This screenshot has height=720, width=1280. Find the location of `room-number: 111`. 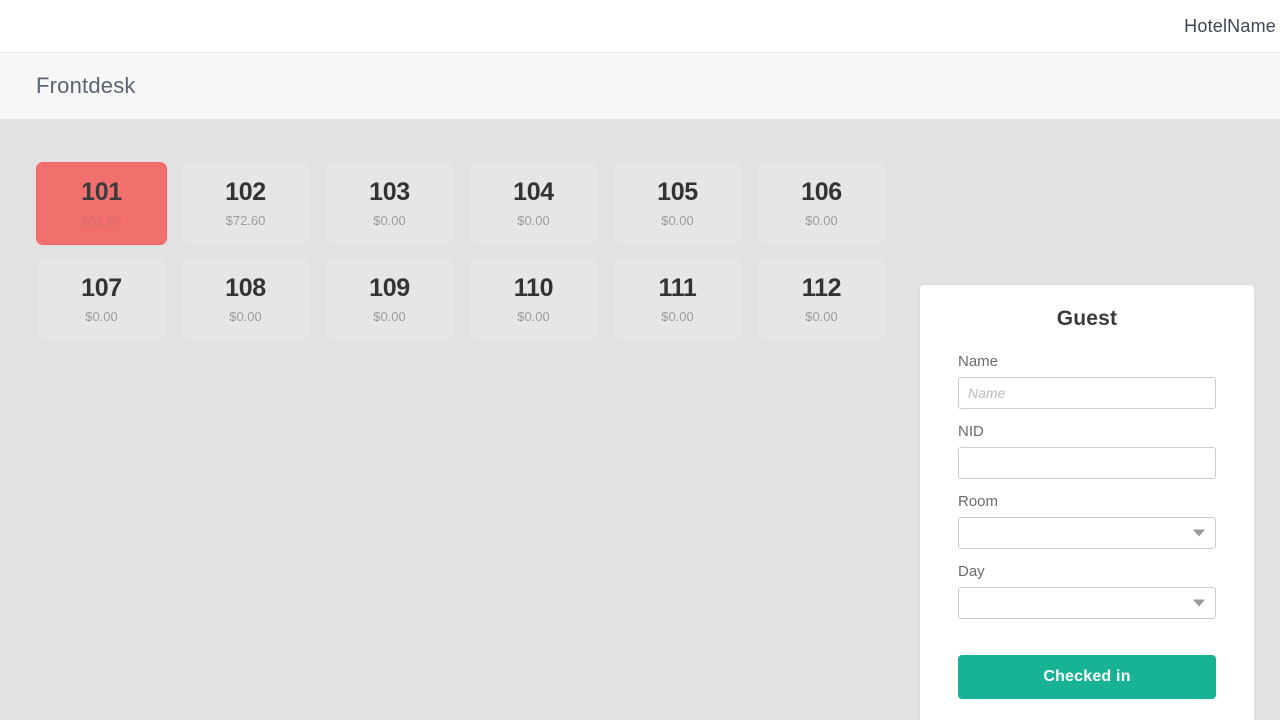

room-number: 111 is located at coordinates (677, 288).